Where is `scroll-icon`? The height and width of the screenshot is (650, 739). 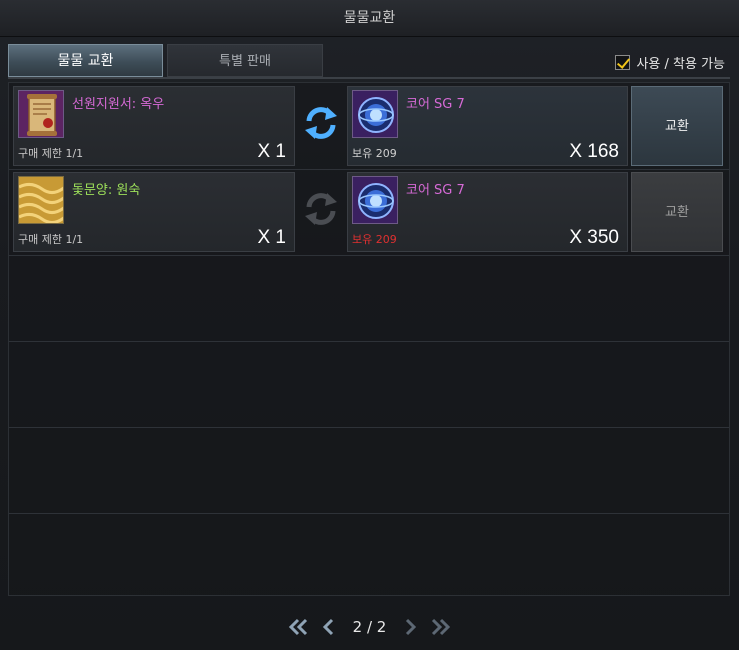
scroll-icon is located at coordinates (41, 114).